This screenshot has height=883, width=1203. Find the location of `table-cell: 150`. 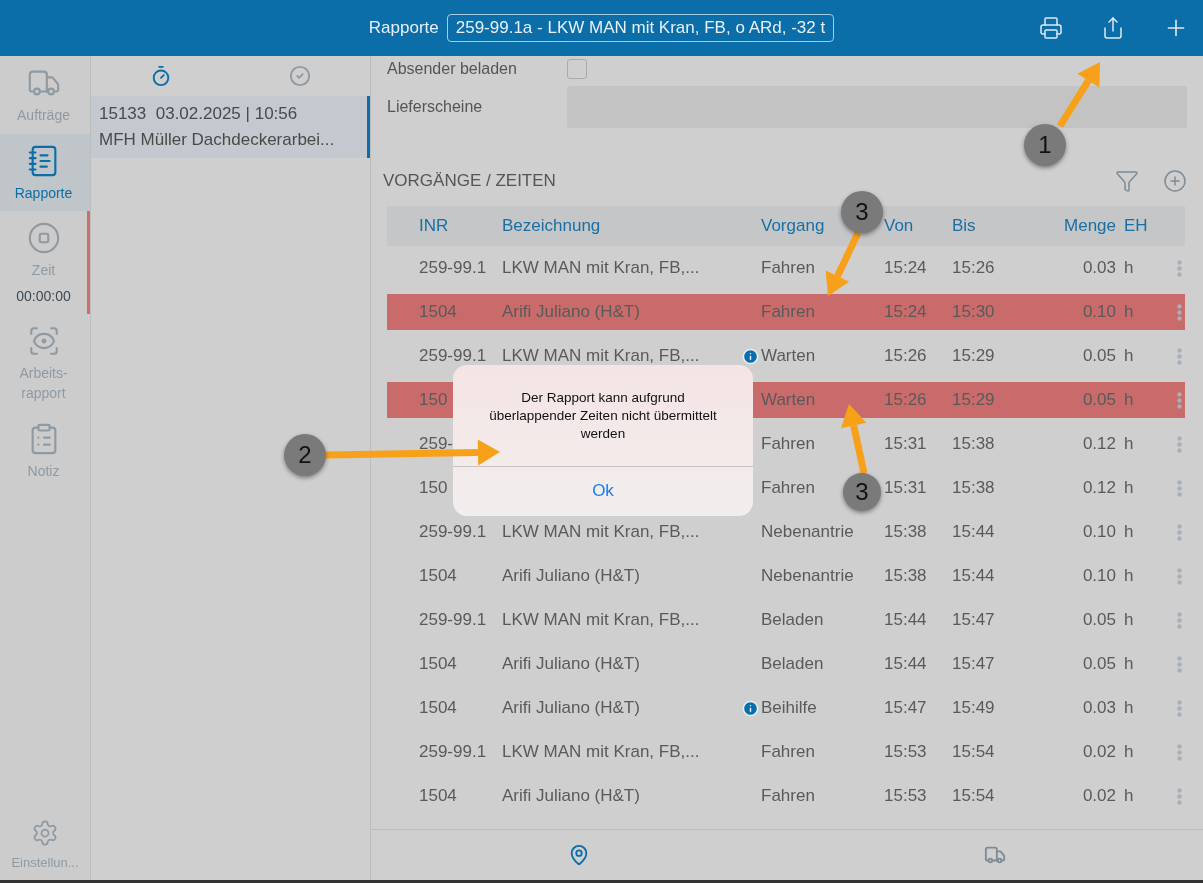

table-cell: 150 is located at coordinates (433, 400).